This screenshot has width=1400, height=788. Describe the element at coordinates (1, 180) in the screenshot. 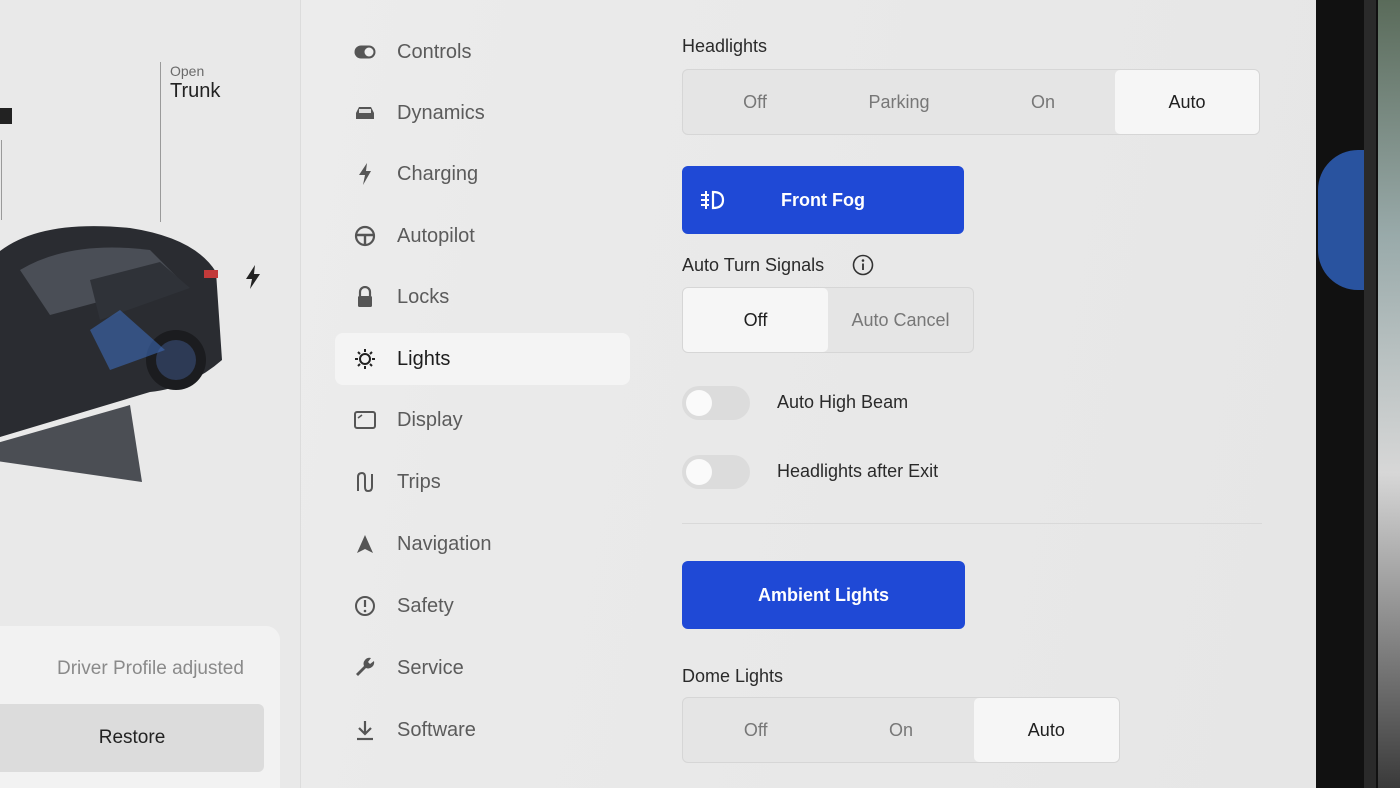

I see `frunk-leader-line` at that location.